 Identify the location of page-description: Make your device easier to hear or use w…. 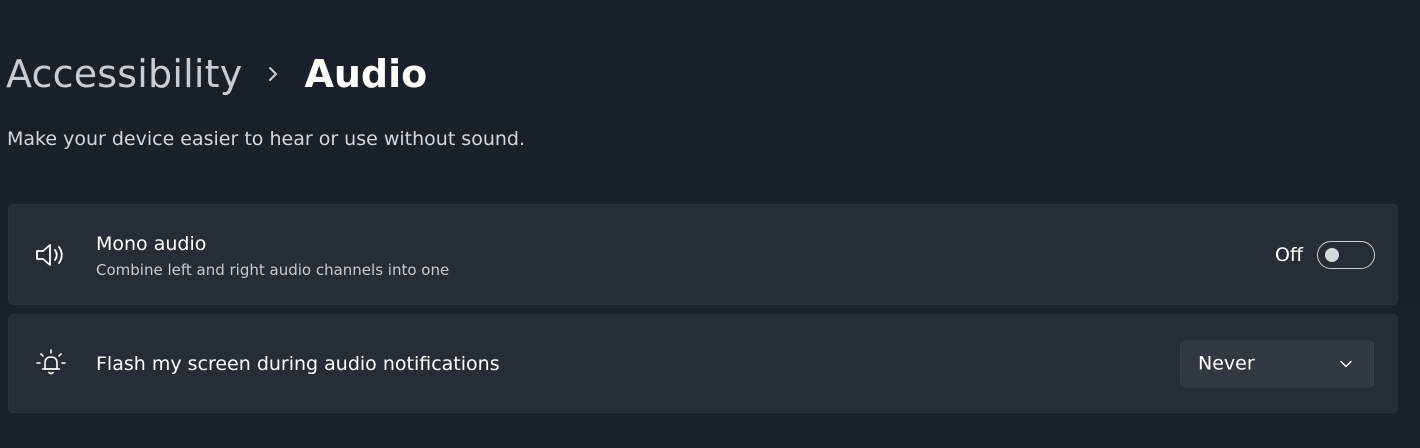
(266, 139).